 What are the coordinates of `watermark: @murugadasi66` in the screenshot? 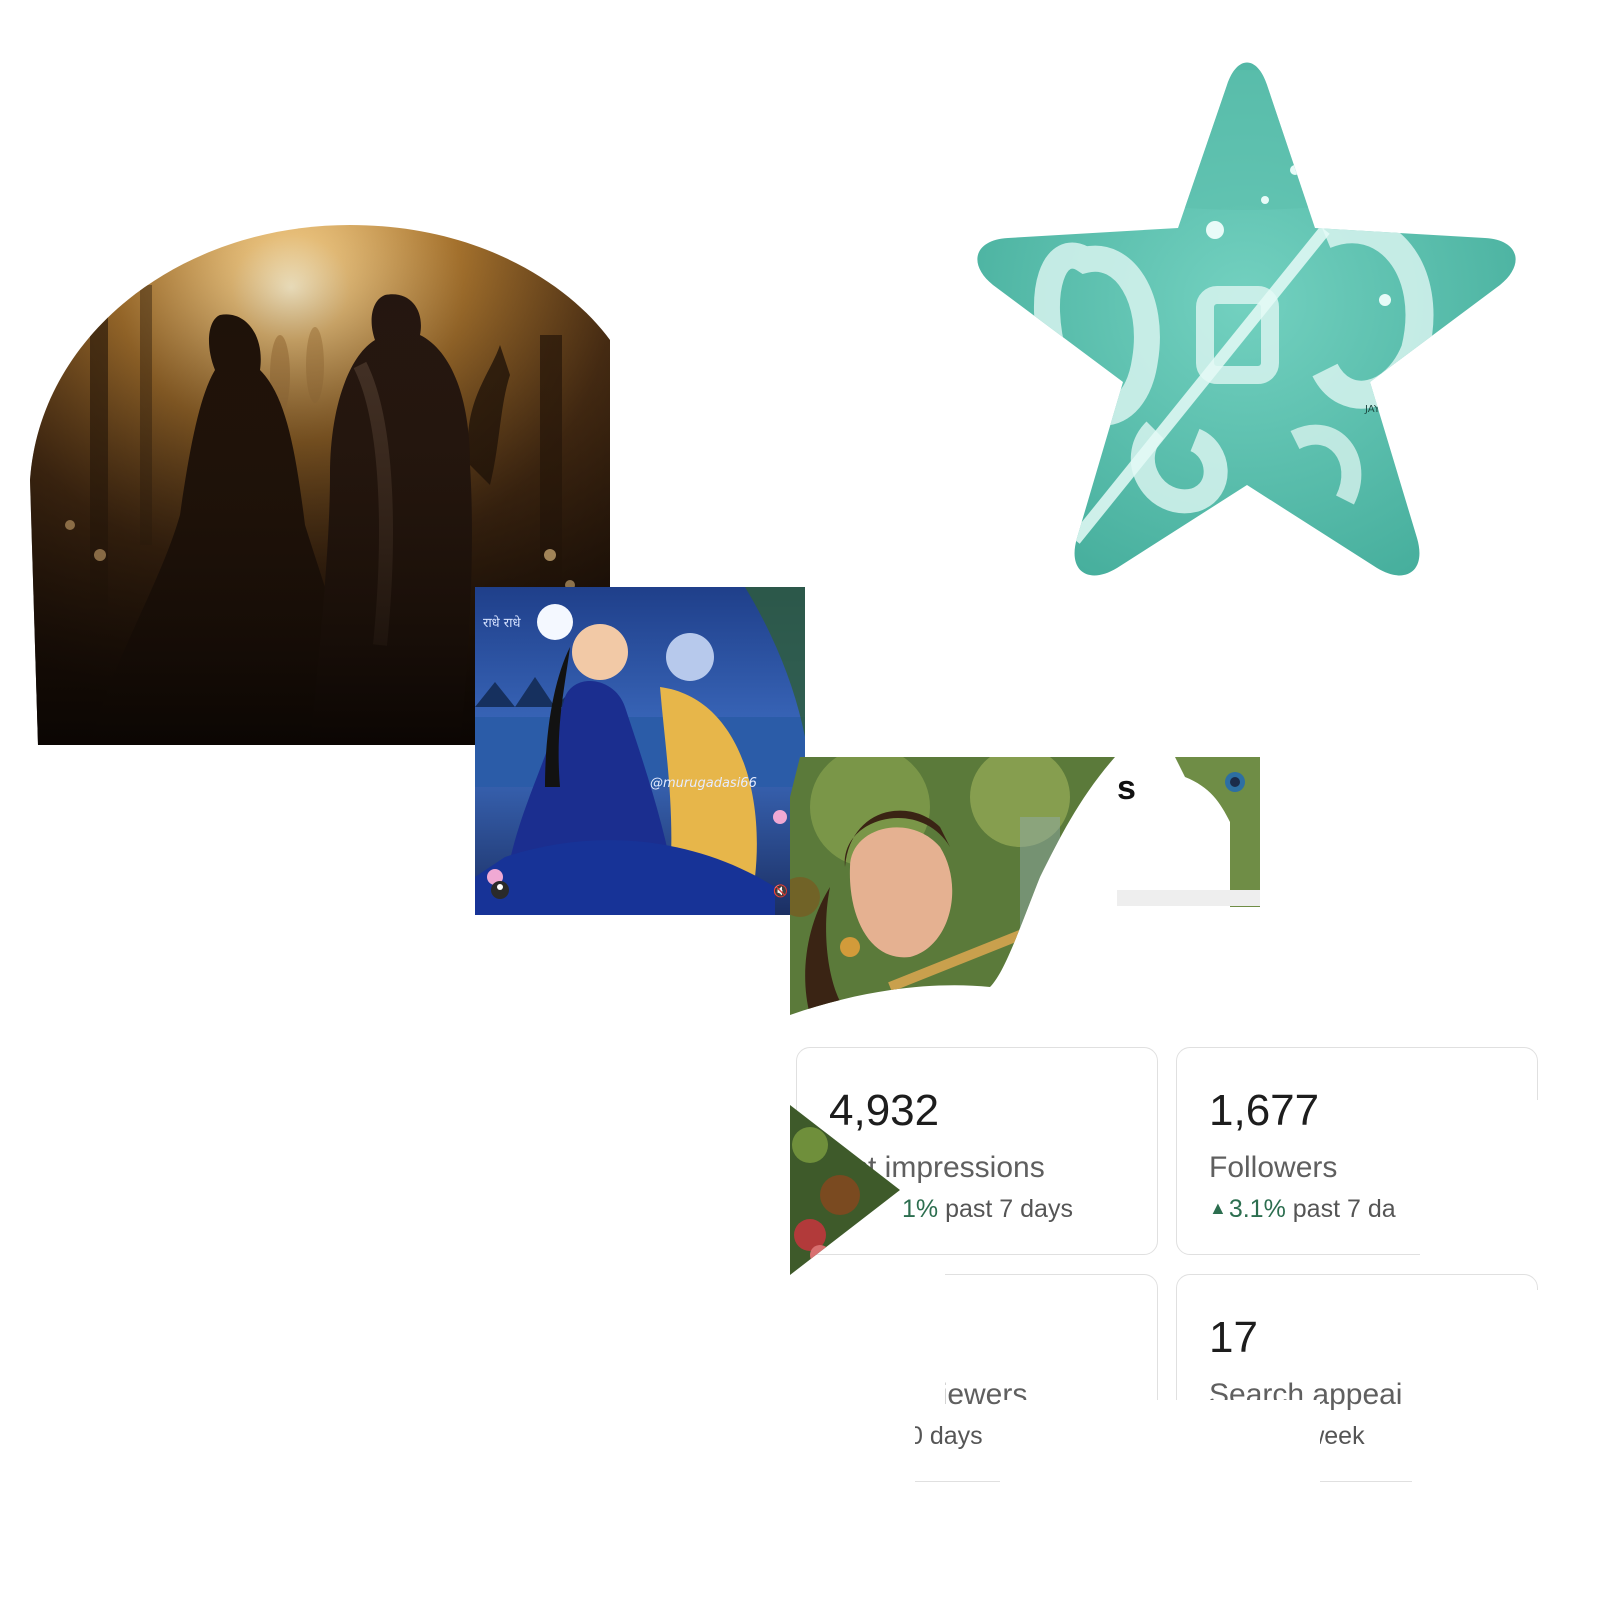 It's located at (703, 783).